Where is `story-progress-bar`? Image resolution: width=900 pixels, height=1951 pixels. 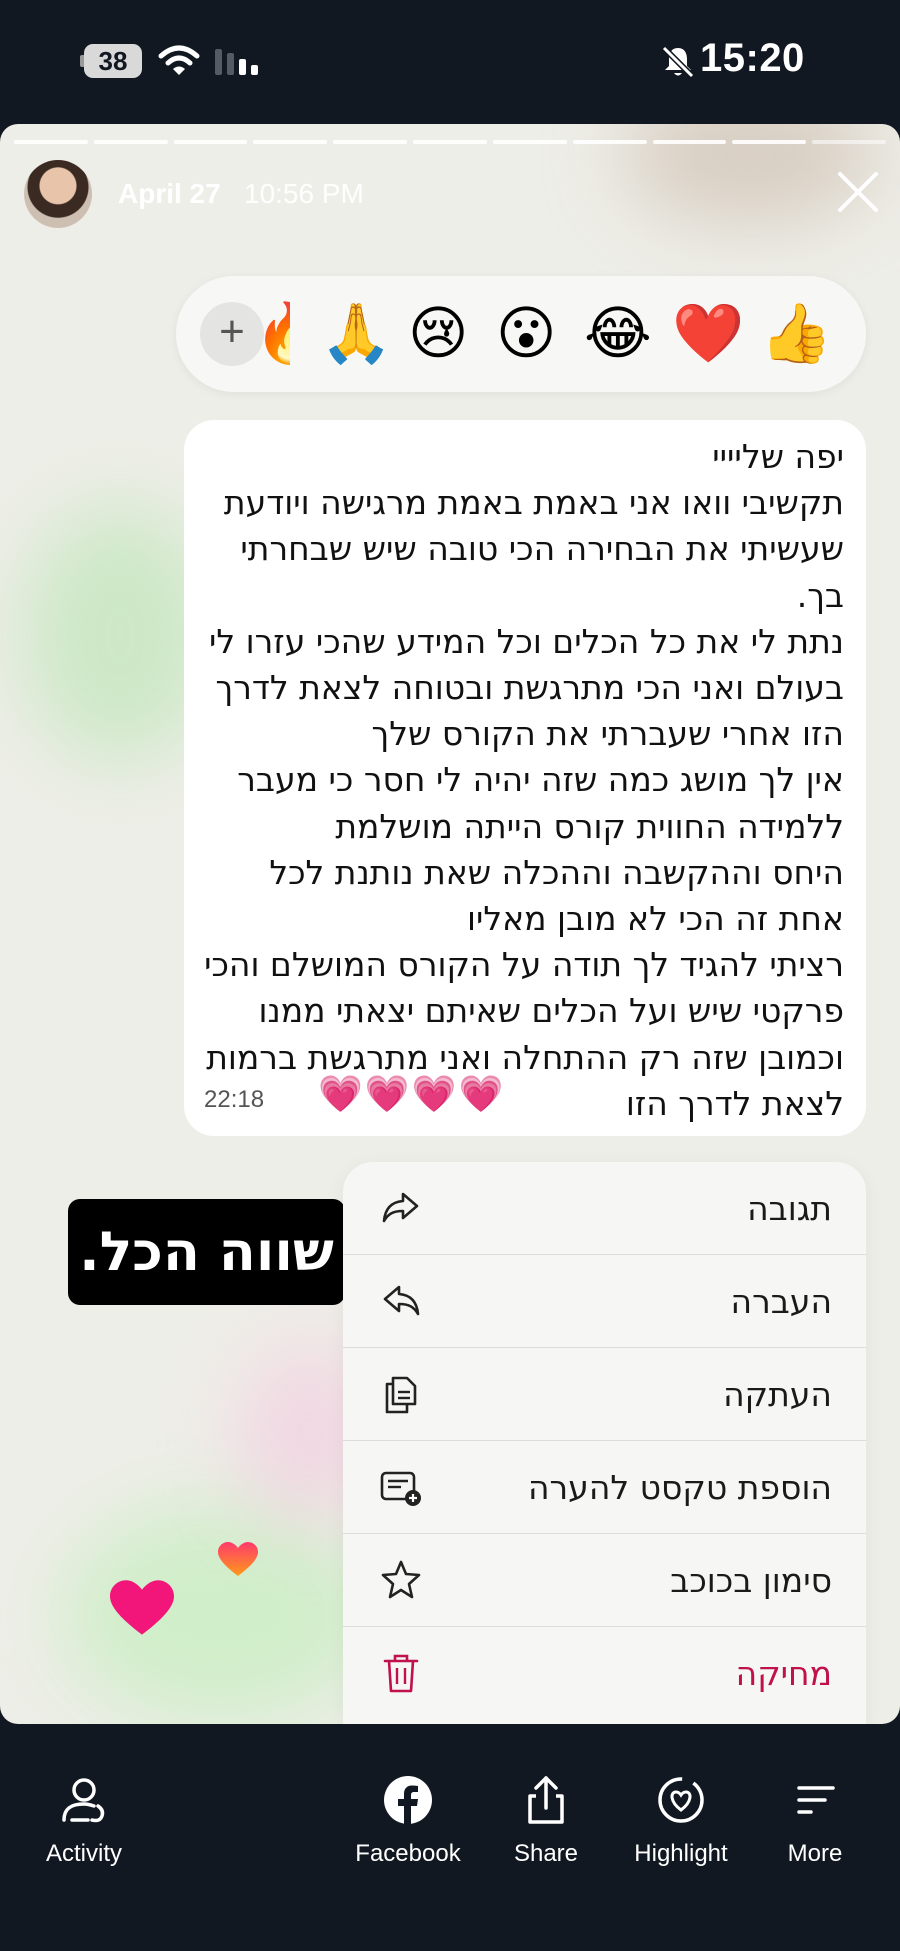 story-progress-bar is located at coordinates (450, 142).